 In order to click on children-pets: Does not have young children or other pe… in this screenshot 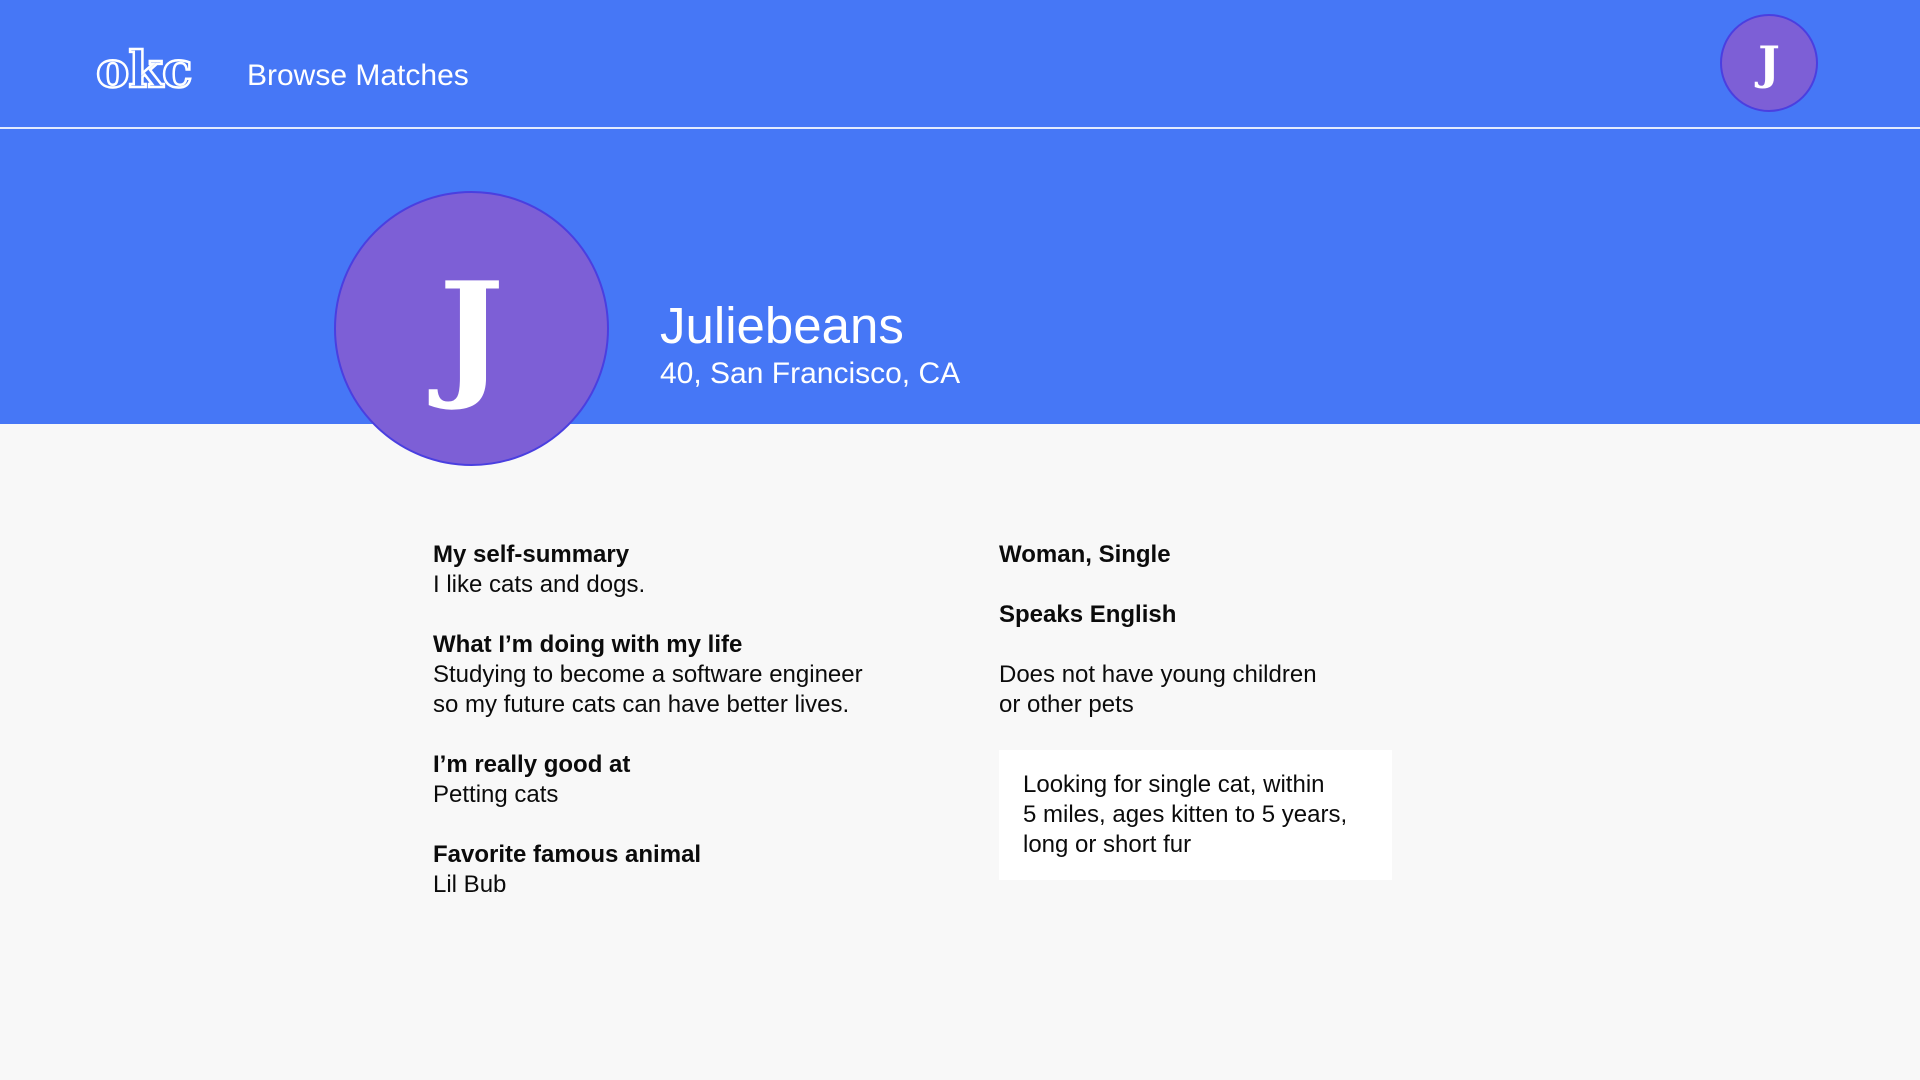, I will do `click(1158, 689)`.